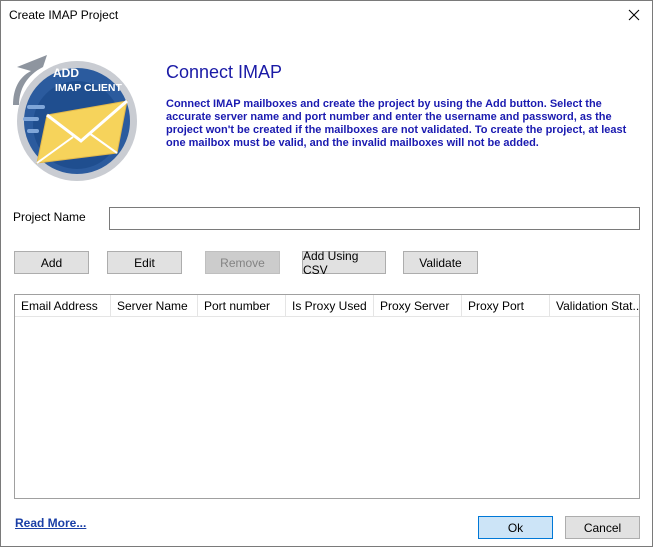 The width and height of the screenshot is (653, 547). I want to click on project-name-input, so click(374, 218).